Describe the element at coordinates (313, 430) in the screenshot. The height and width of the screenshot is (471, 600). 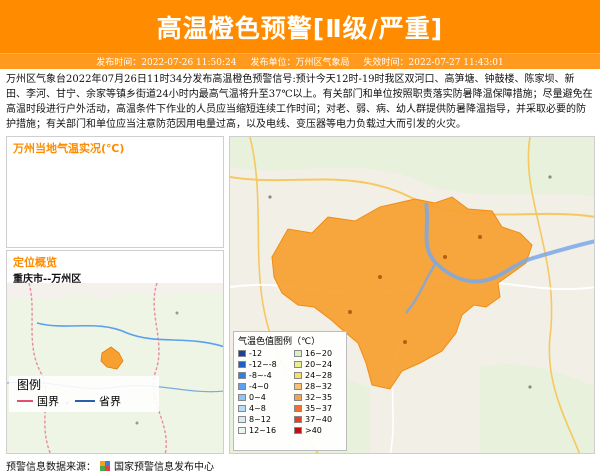
I see `legend-label: >40` at that location.